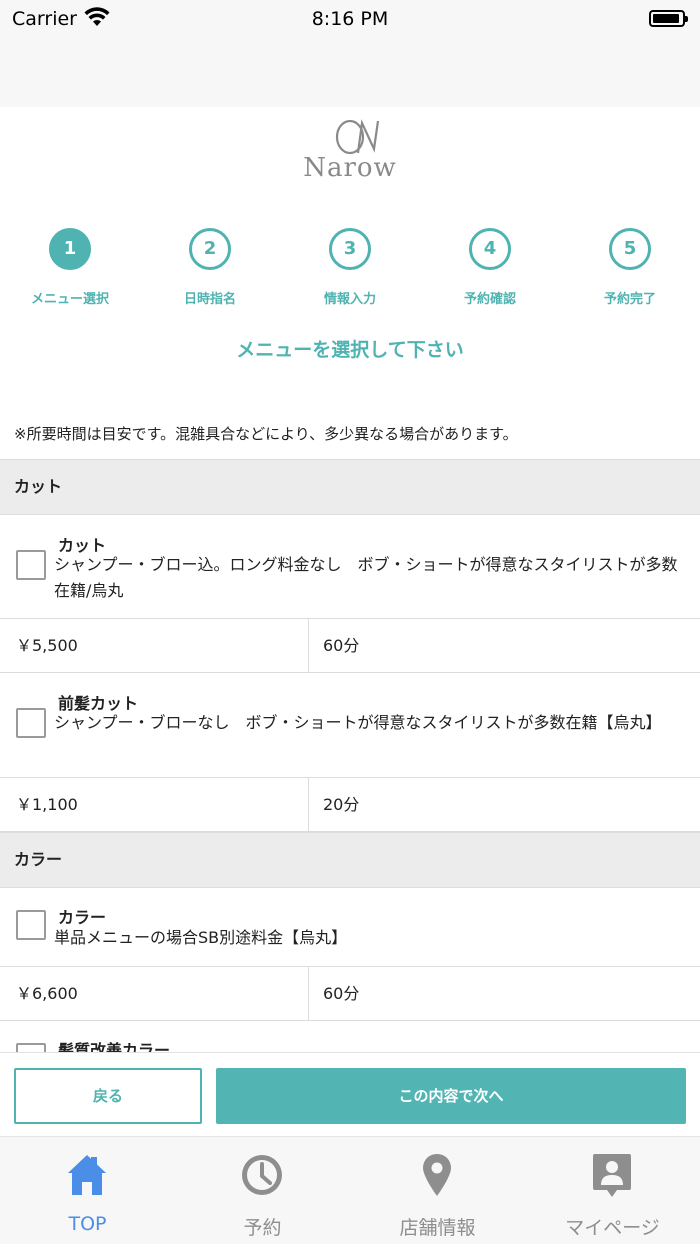 Image resolution: width=700 pixels, height=1244 pixels. Describe the element at coordinates (266, 434) in the screenshot. I see `duration-note: ※所要時間は目安です。混雑具合などにより、多少異なる場合があります。` at that location.